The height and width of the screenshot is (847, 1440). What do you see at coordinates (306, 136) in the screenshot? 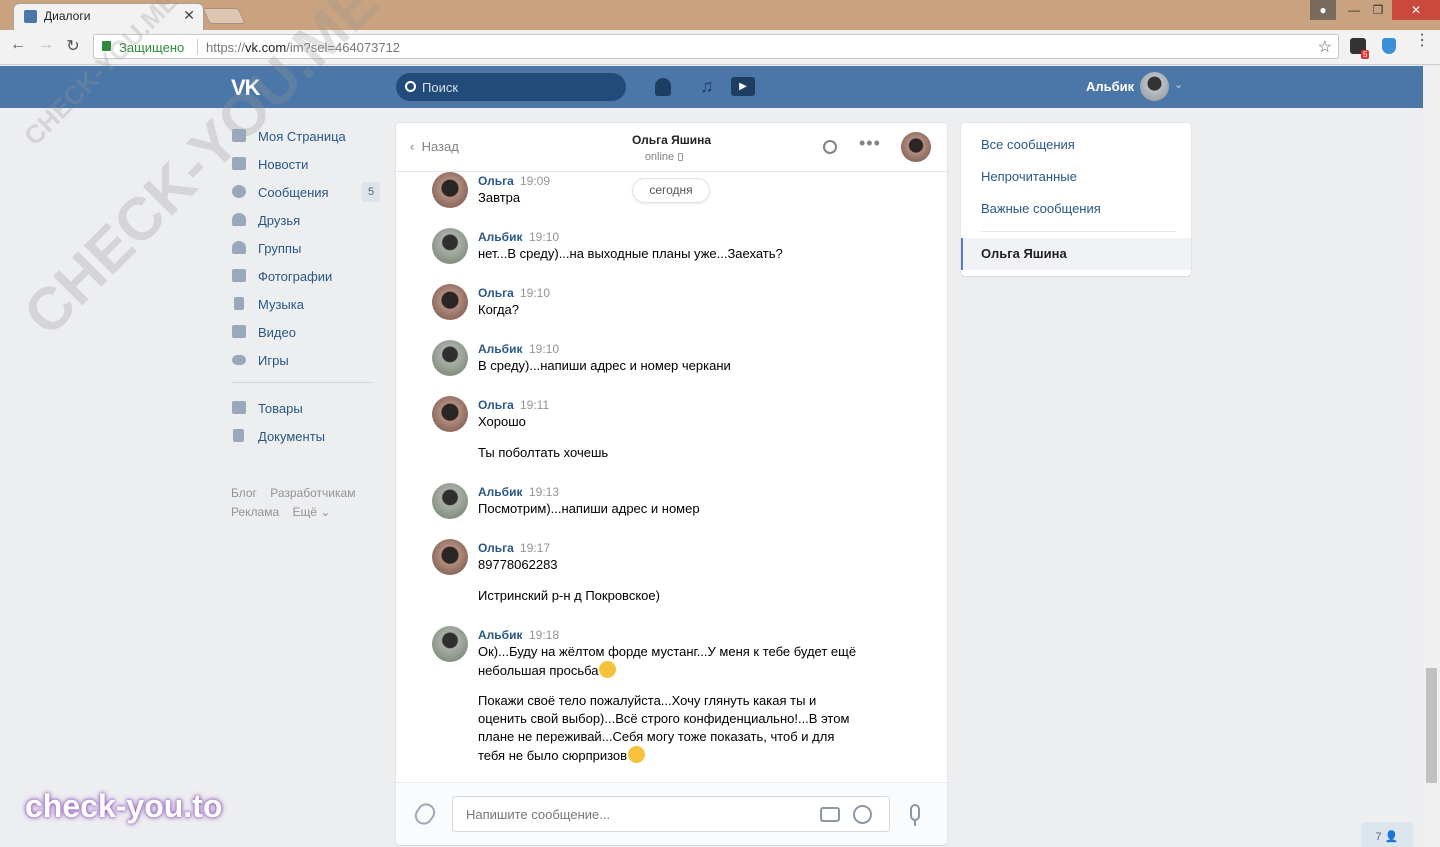
I see `sidebar-item-my-page: Моя Страница` at bounding box center [306, 136].